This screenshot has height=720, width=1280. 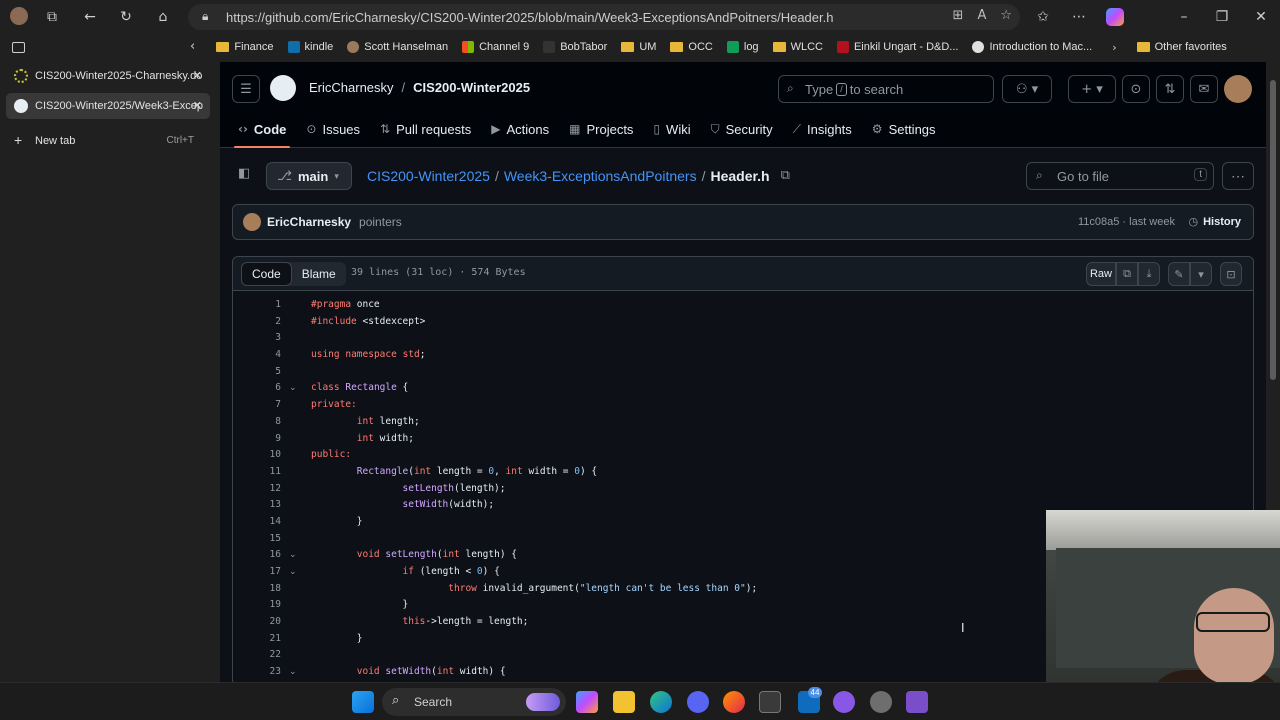 I want to click on favorite-occ: OCC, so click(x=691, y=47).